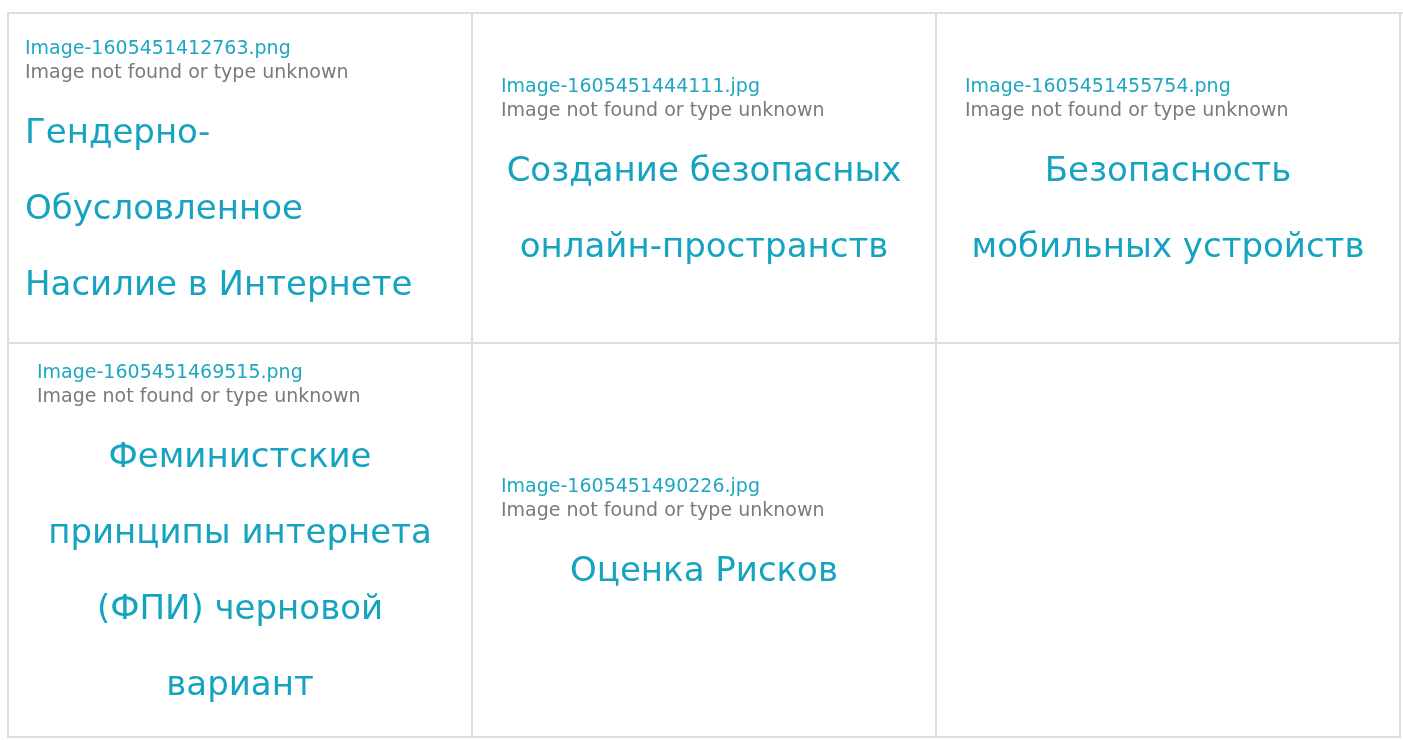  Describe the element at coordinates (1098, 85) in the screenshot. I see `image-filename-link: Image-1605451455754.png` at that location.